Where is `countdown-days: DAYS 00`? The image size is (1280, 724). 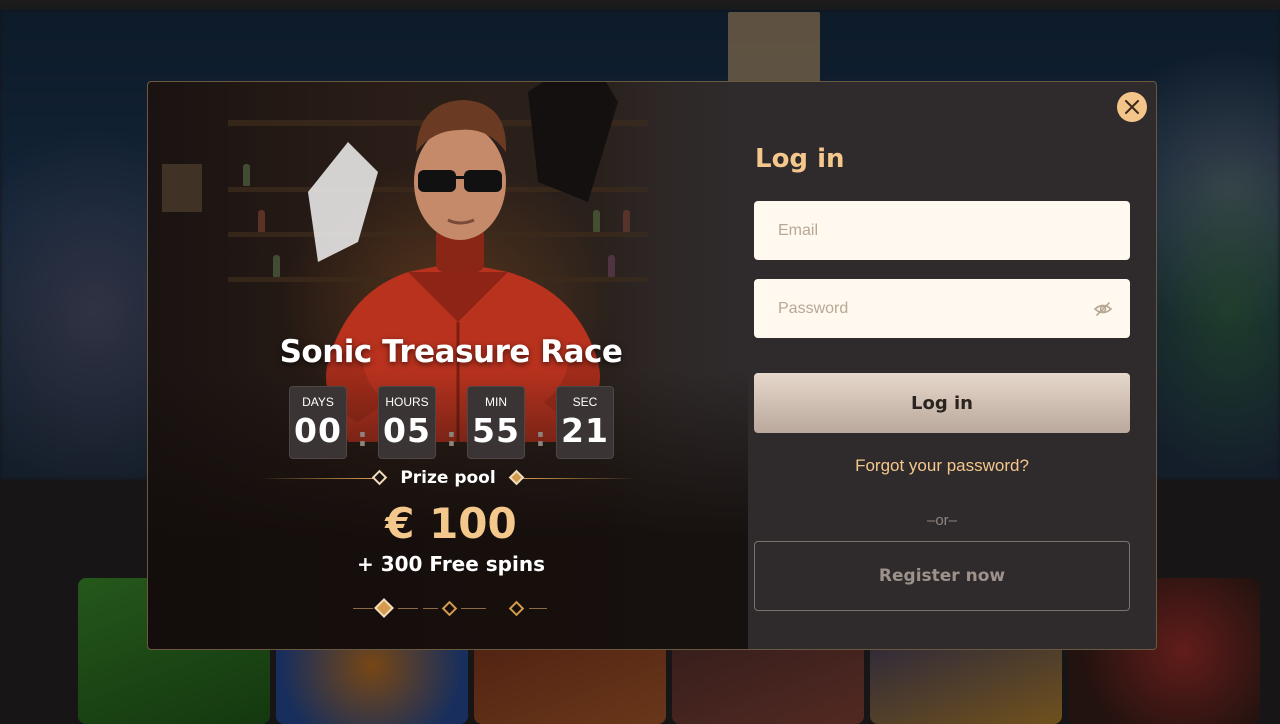
countdown-days: DAYS 00 is located at coordinates (318, 422).